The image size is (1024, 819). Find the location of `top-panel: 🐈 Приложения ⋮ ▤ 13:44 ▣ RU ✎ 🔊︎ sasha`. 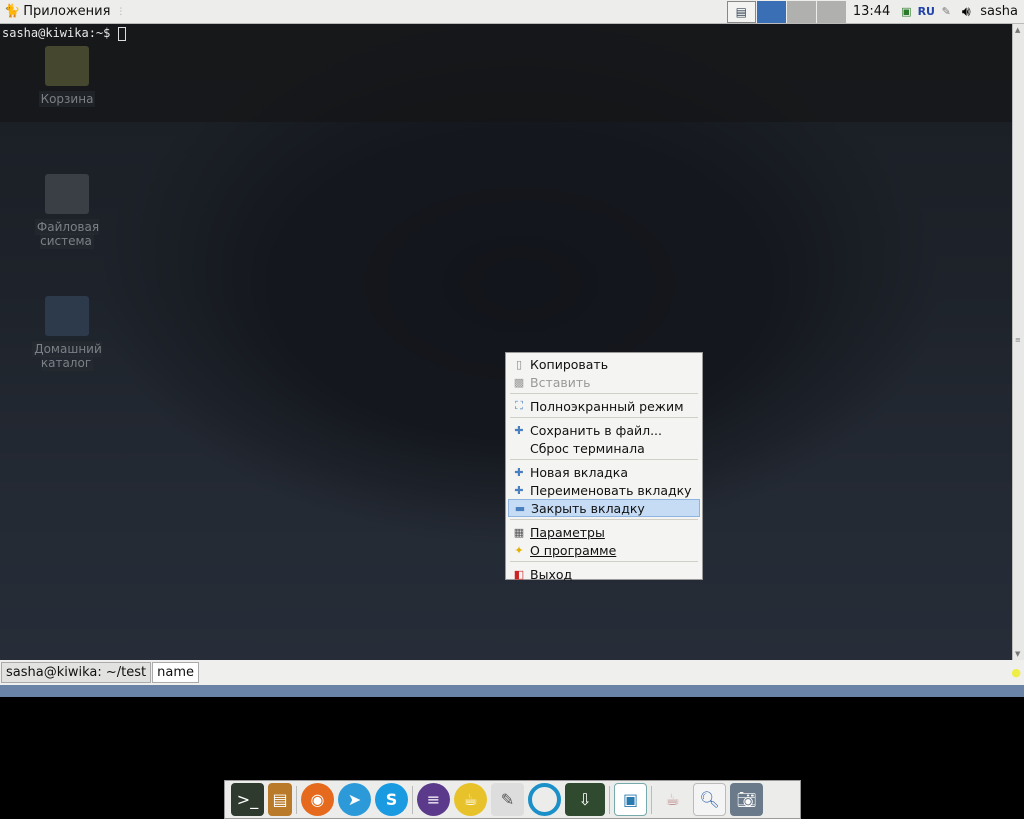

top-panel: 🐈 Приложения ⋮ ▤ 13:44 ▣ RU ✎ 🔊︎ sasha is located at coordinates (512, 12).